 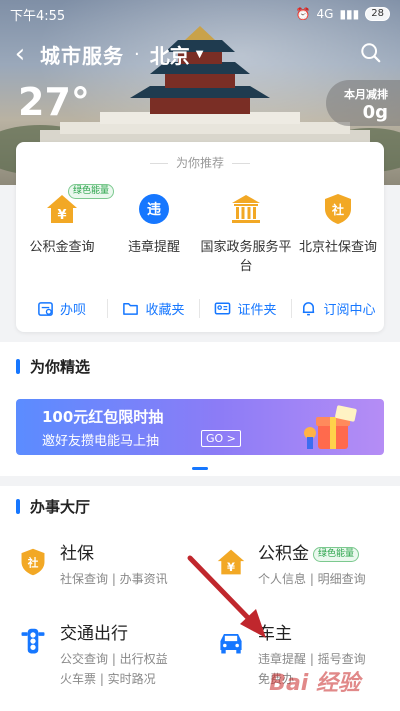 I want to click on service-subtitle: 社保查询 | 办事资讯, so click(x=114, y=579).